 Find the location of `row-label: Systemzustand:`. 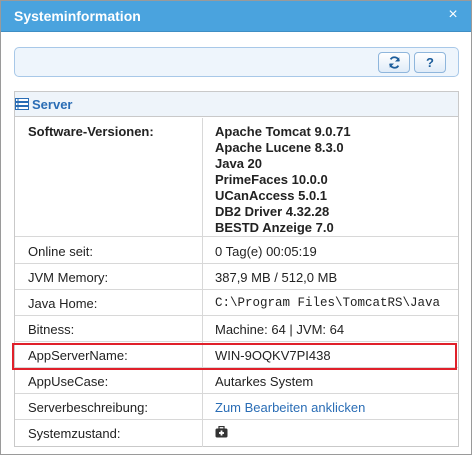

row-label: Systemzustand: is located at coordinates (74, 433).